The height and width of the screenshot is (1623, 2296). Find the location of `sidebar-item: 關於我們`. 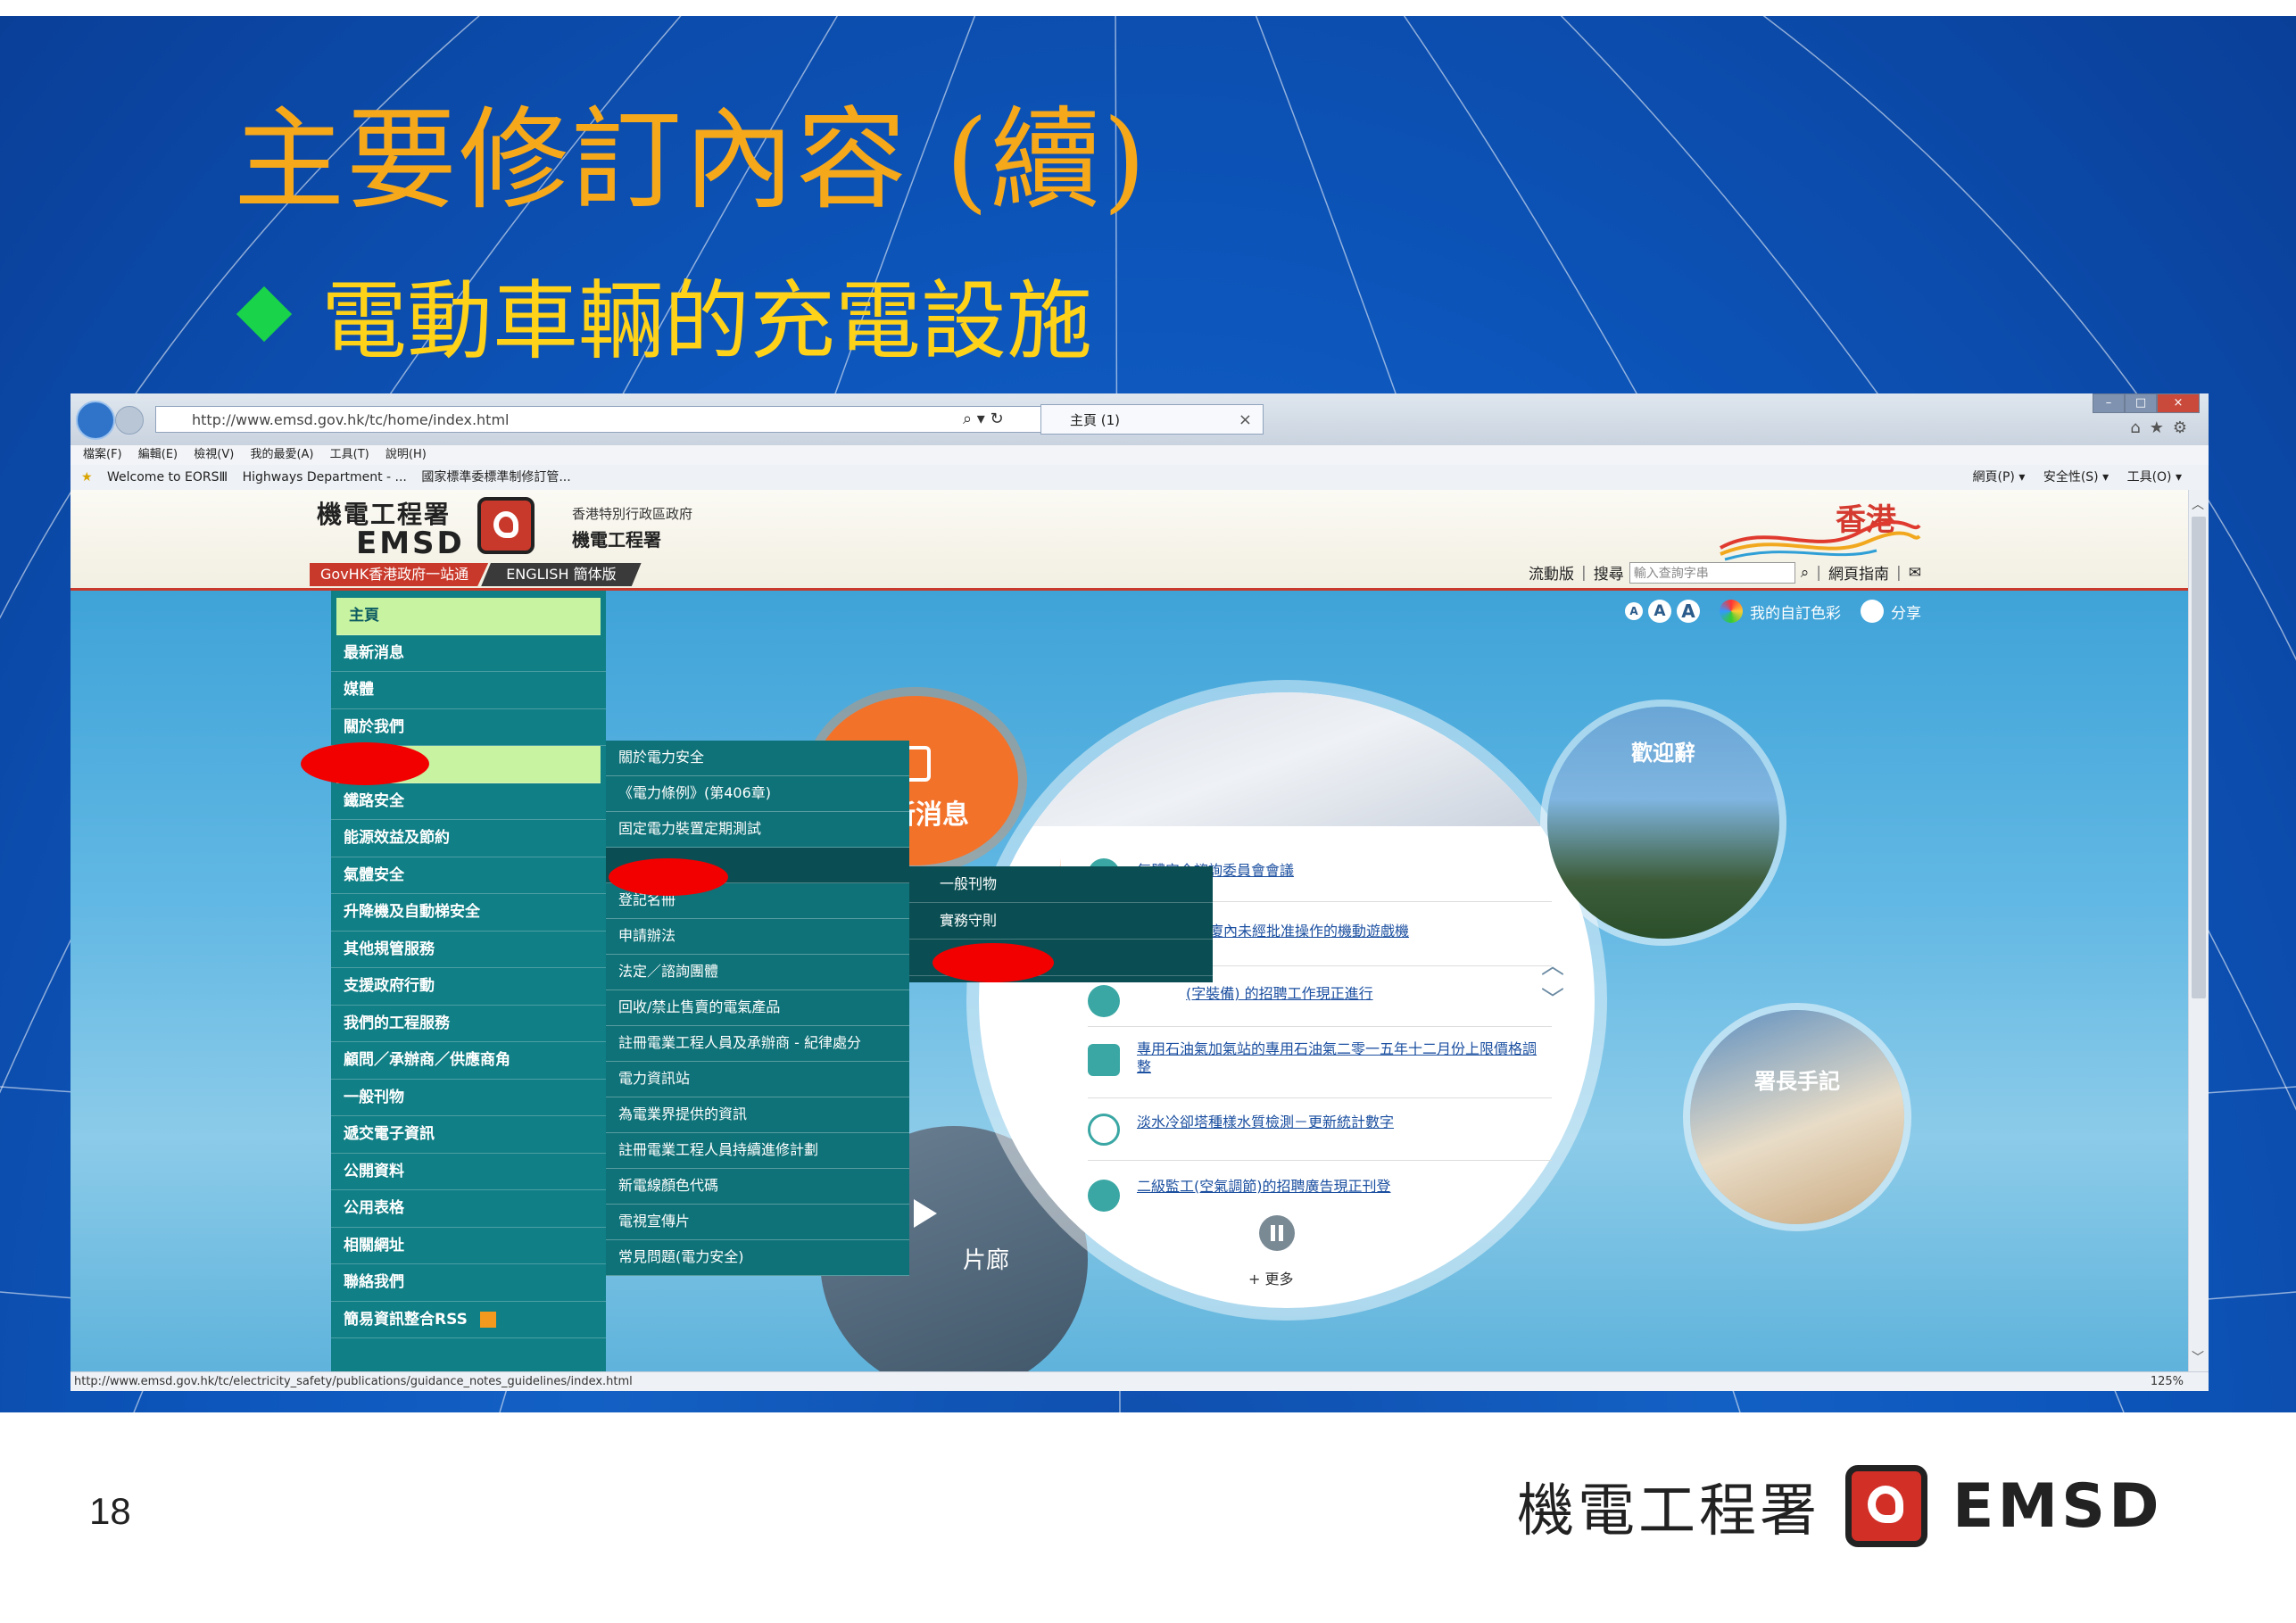

sidebar-item: 關於我們 is located at coordinates (468, 727).